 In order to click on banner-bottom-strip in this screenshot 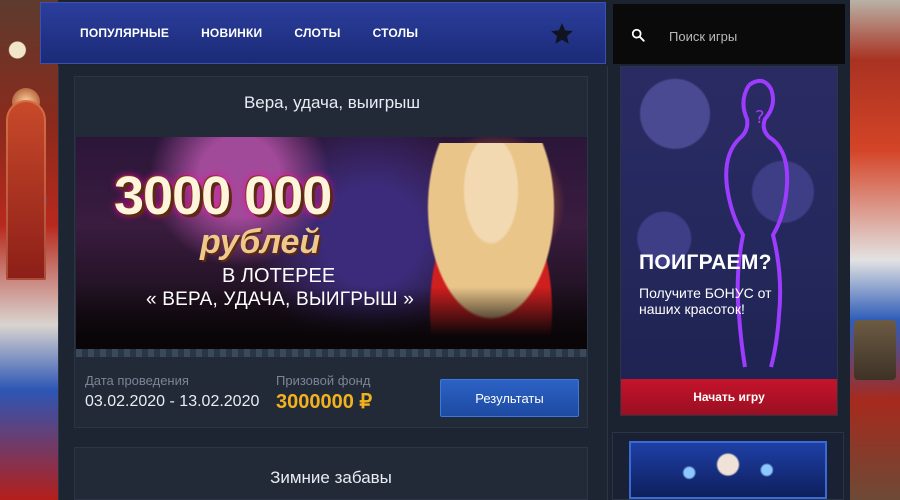, I will do `click(331, 353)`.